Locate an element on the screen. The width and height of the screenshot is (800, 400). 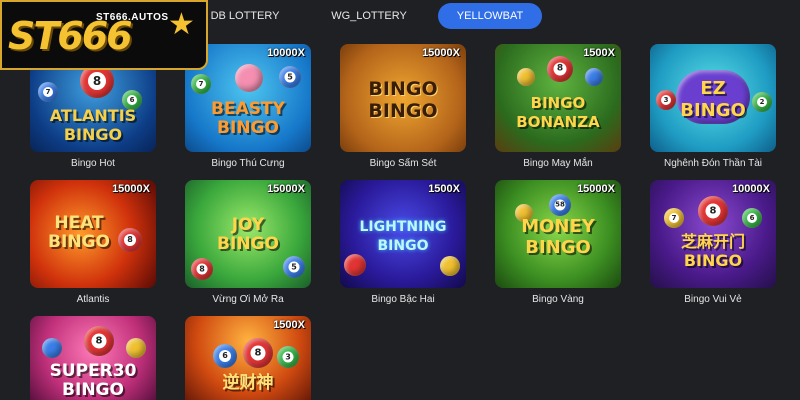
site-logo: ST666.AUTOS ST666 ★ is located at coordinates (104, 35).